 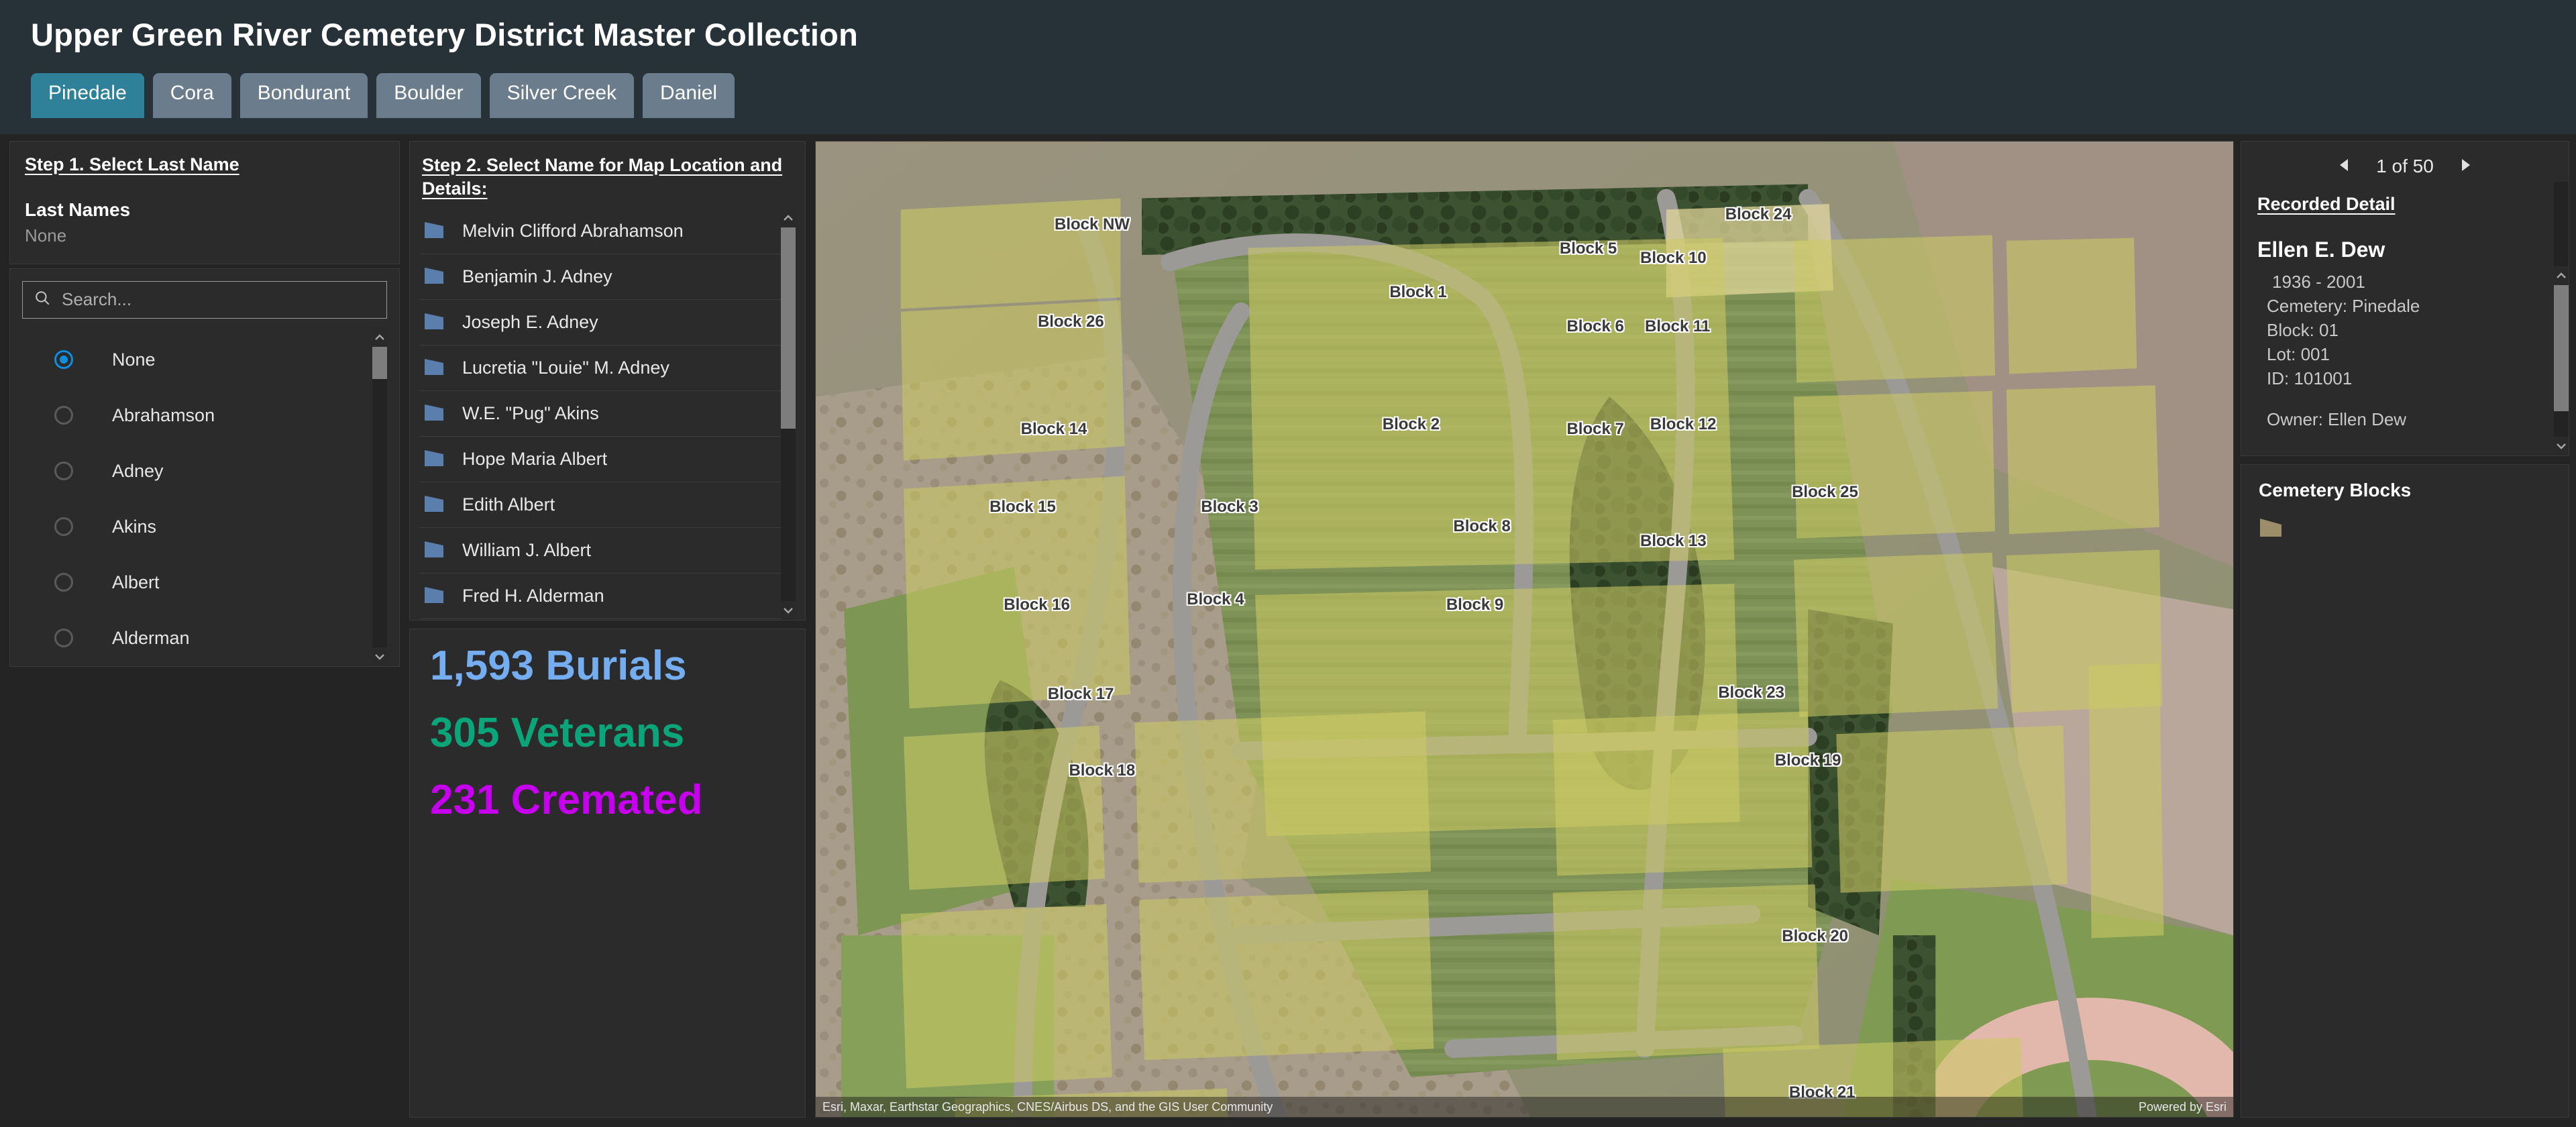 I want to click on name-list-item: Fred H. Alderman, so click(x=600, y=597).